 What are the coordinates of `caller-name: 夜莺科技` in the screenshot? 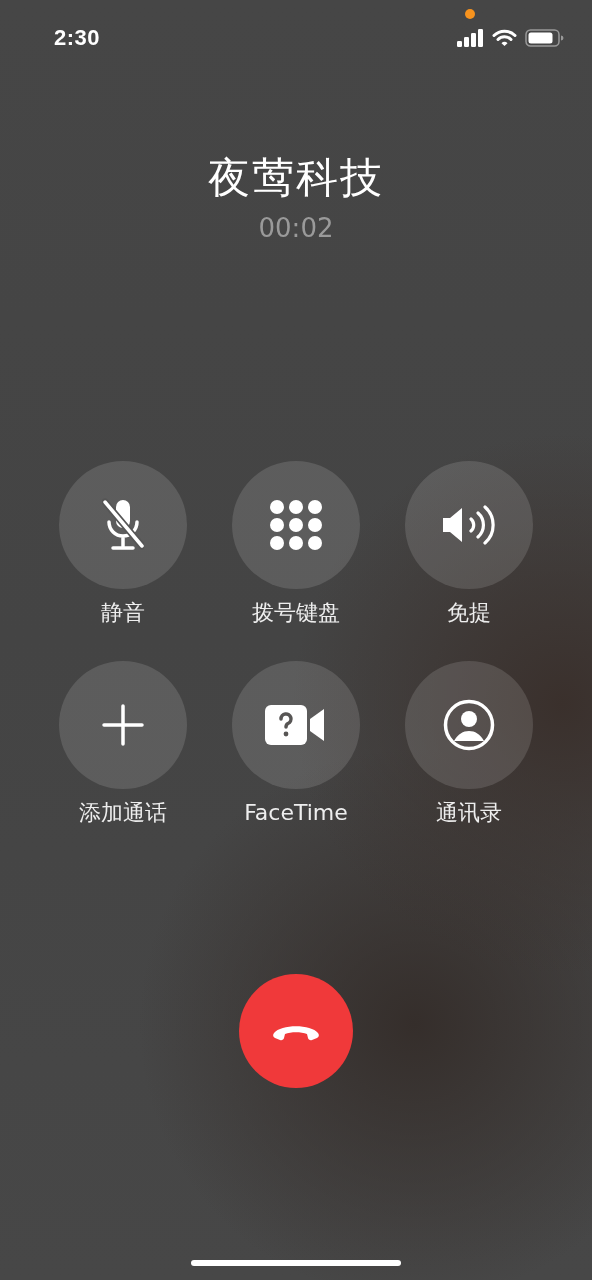 It's located at (296, 178).